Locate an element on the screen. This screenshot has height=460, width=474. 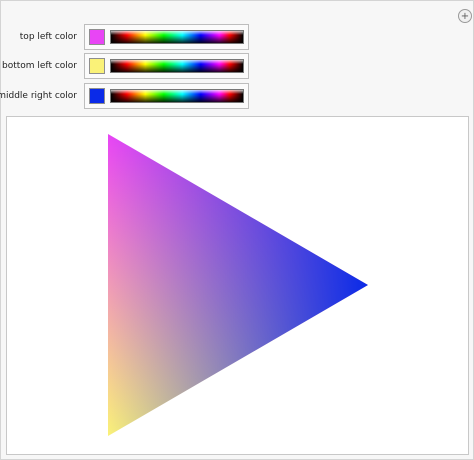
middle-right-color-control is located at coordinates (166, 96).